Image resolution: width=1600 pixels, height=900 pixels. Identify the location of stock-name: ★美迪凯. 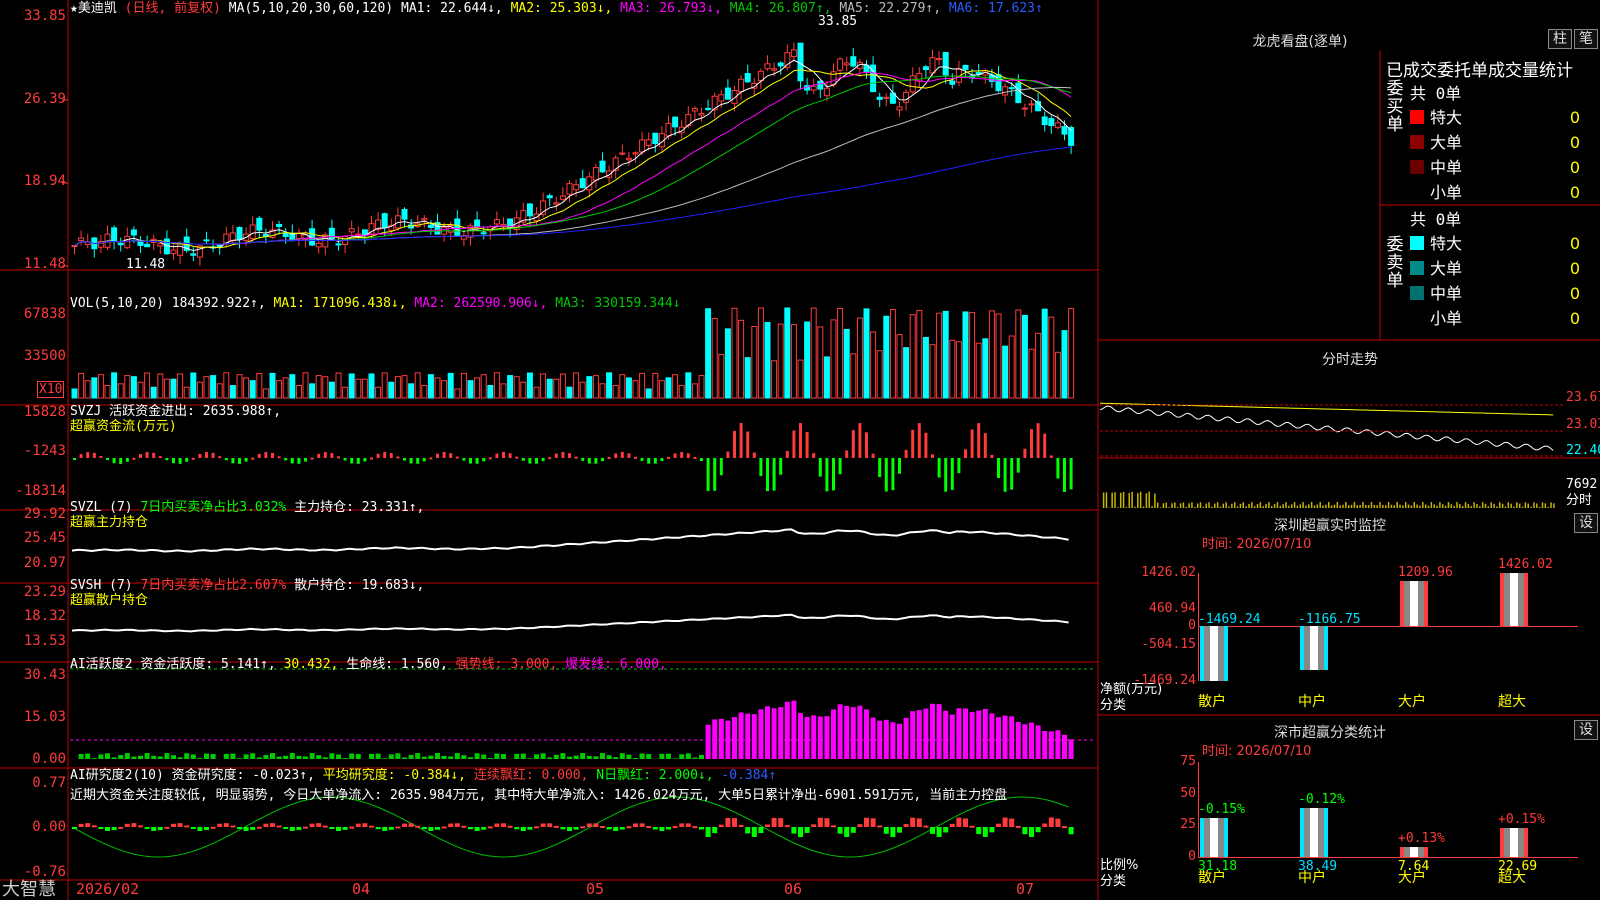
(93, 8).